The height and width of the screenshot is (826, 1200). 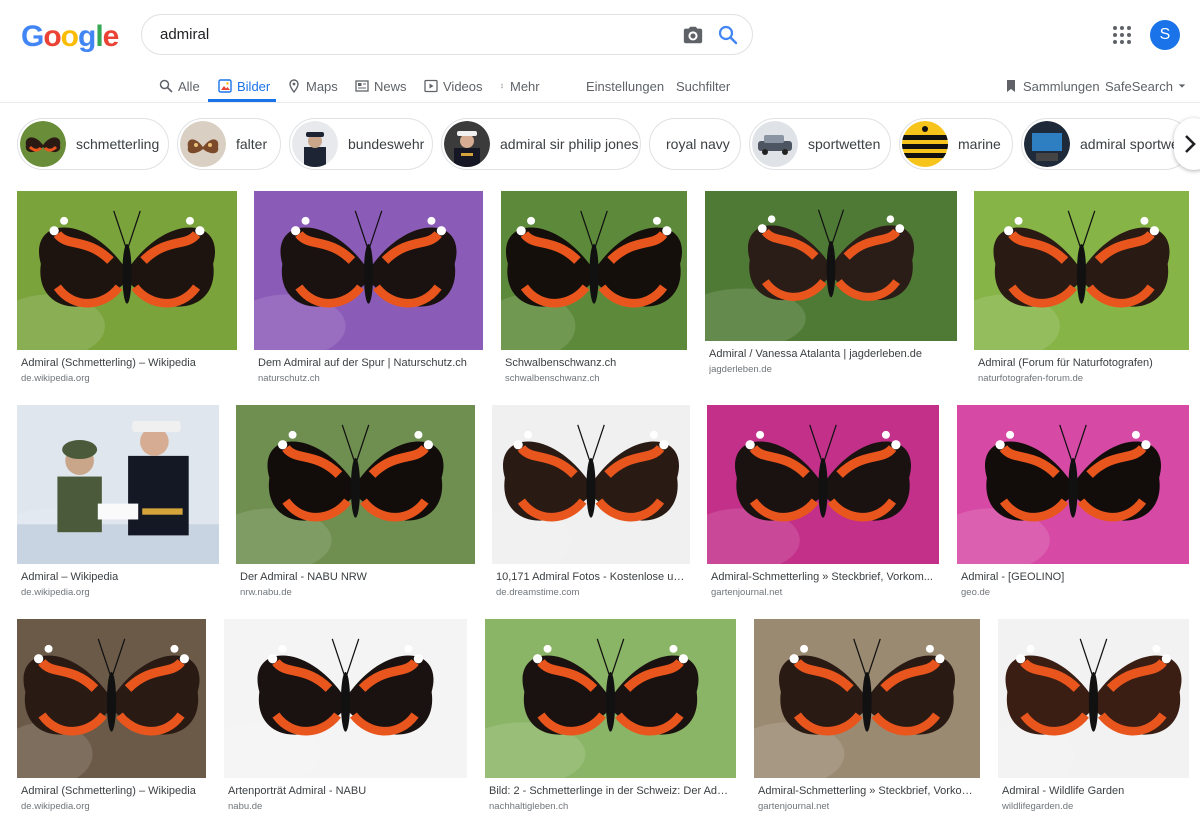 I want to click on image-result: Artenporträt Admiral - NABU nabu.de, so click(x=345, y=717).